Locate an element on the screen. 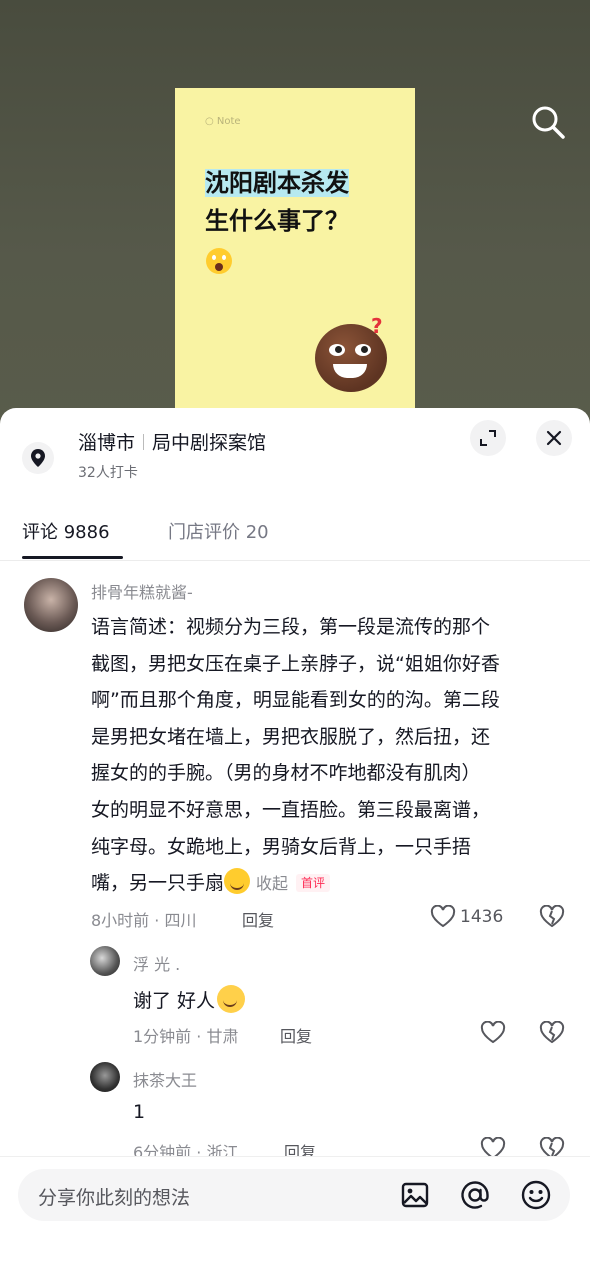 Image resolution: width=590 pixels, height=1281 pixels. divider is located at coordinates (295, 560).